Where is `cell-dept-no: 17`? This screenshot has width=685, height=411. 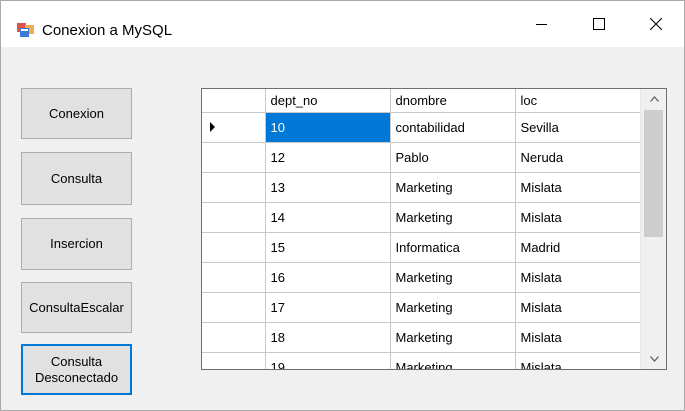 cell-dept-no: 17 is located at coordinates (328, 307).